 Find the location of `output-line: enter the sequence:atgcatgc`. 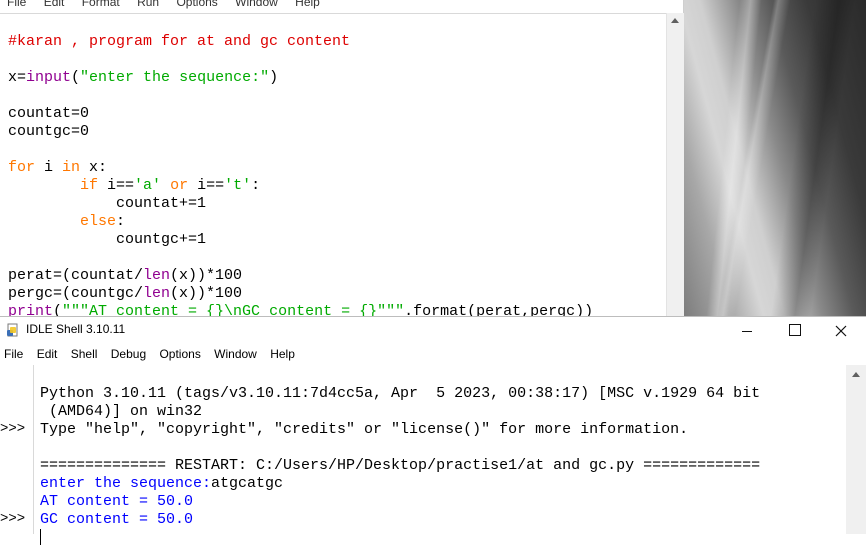

output-line: enter the sequence:atgcatgc is located at coordinates (400, 484).